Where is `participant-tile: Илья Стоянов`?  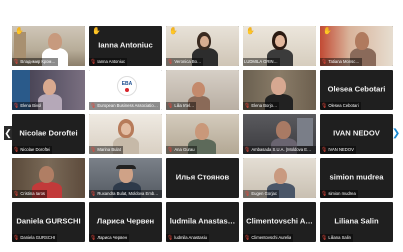 participant-tile: Илья Стоянов is located at coordinates (202, 178).